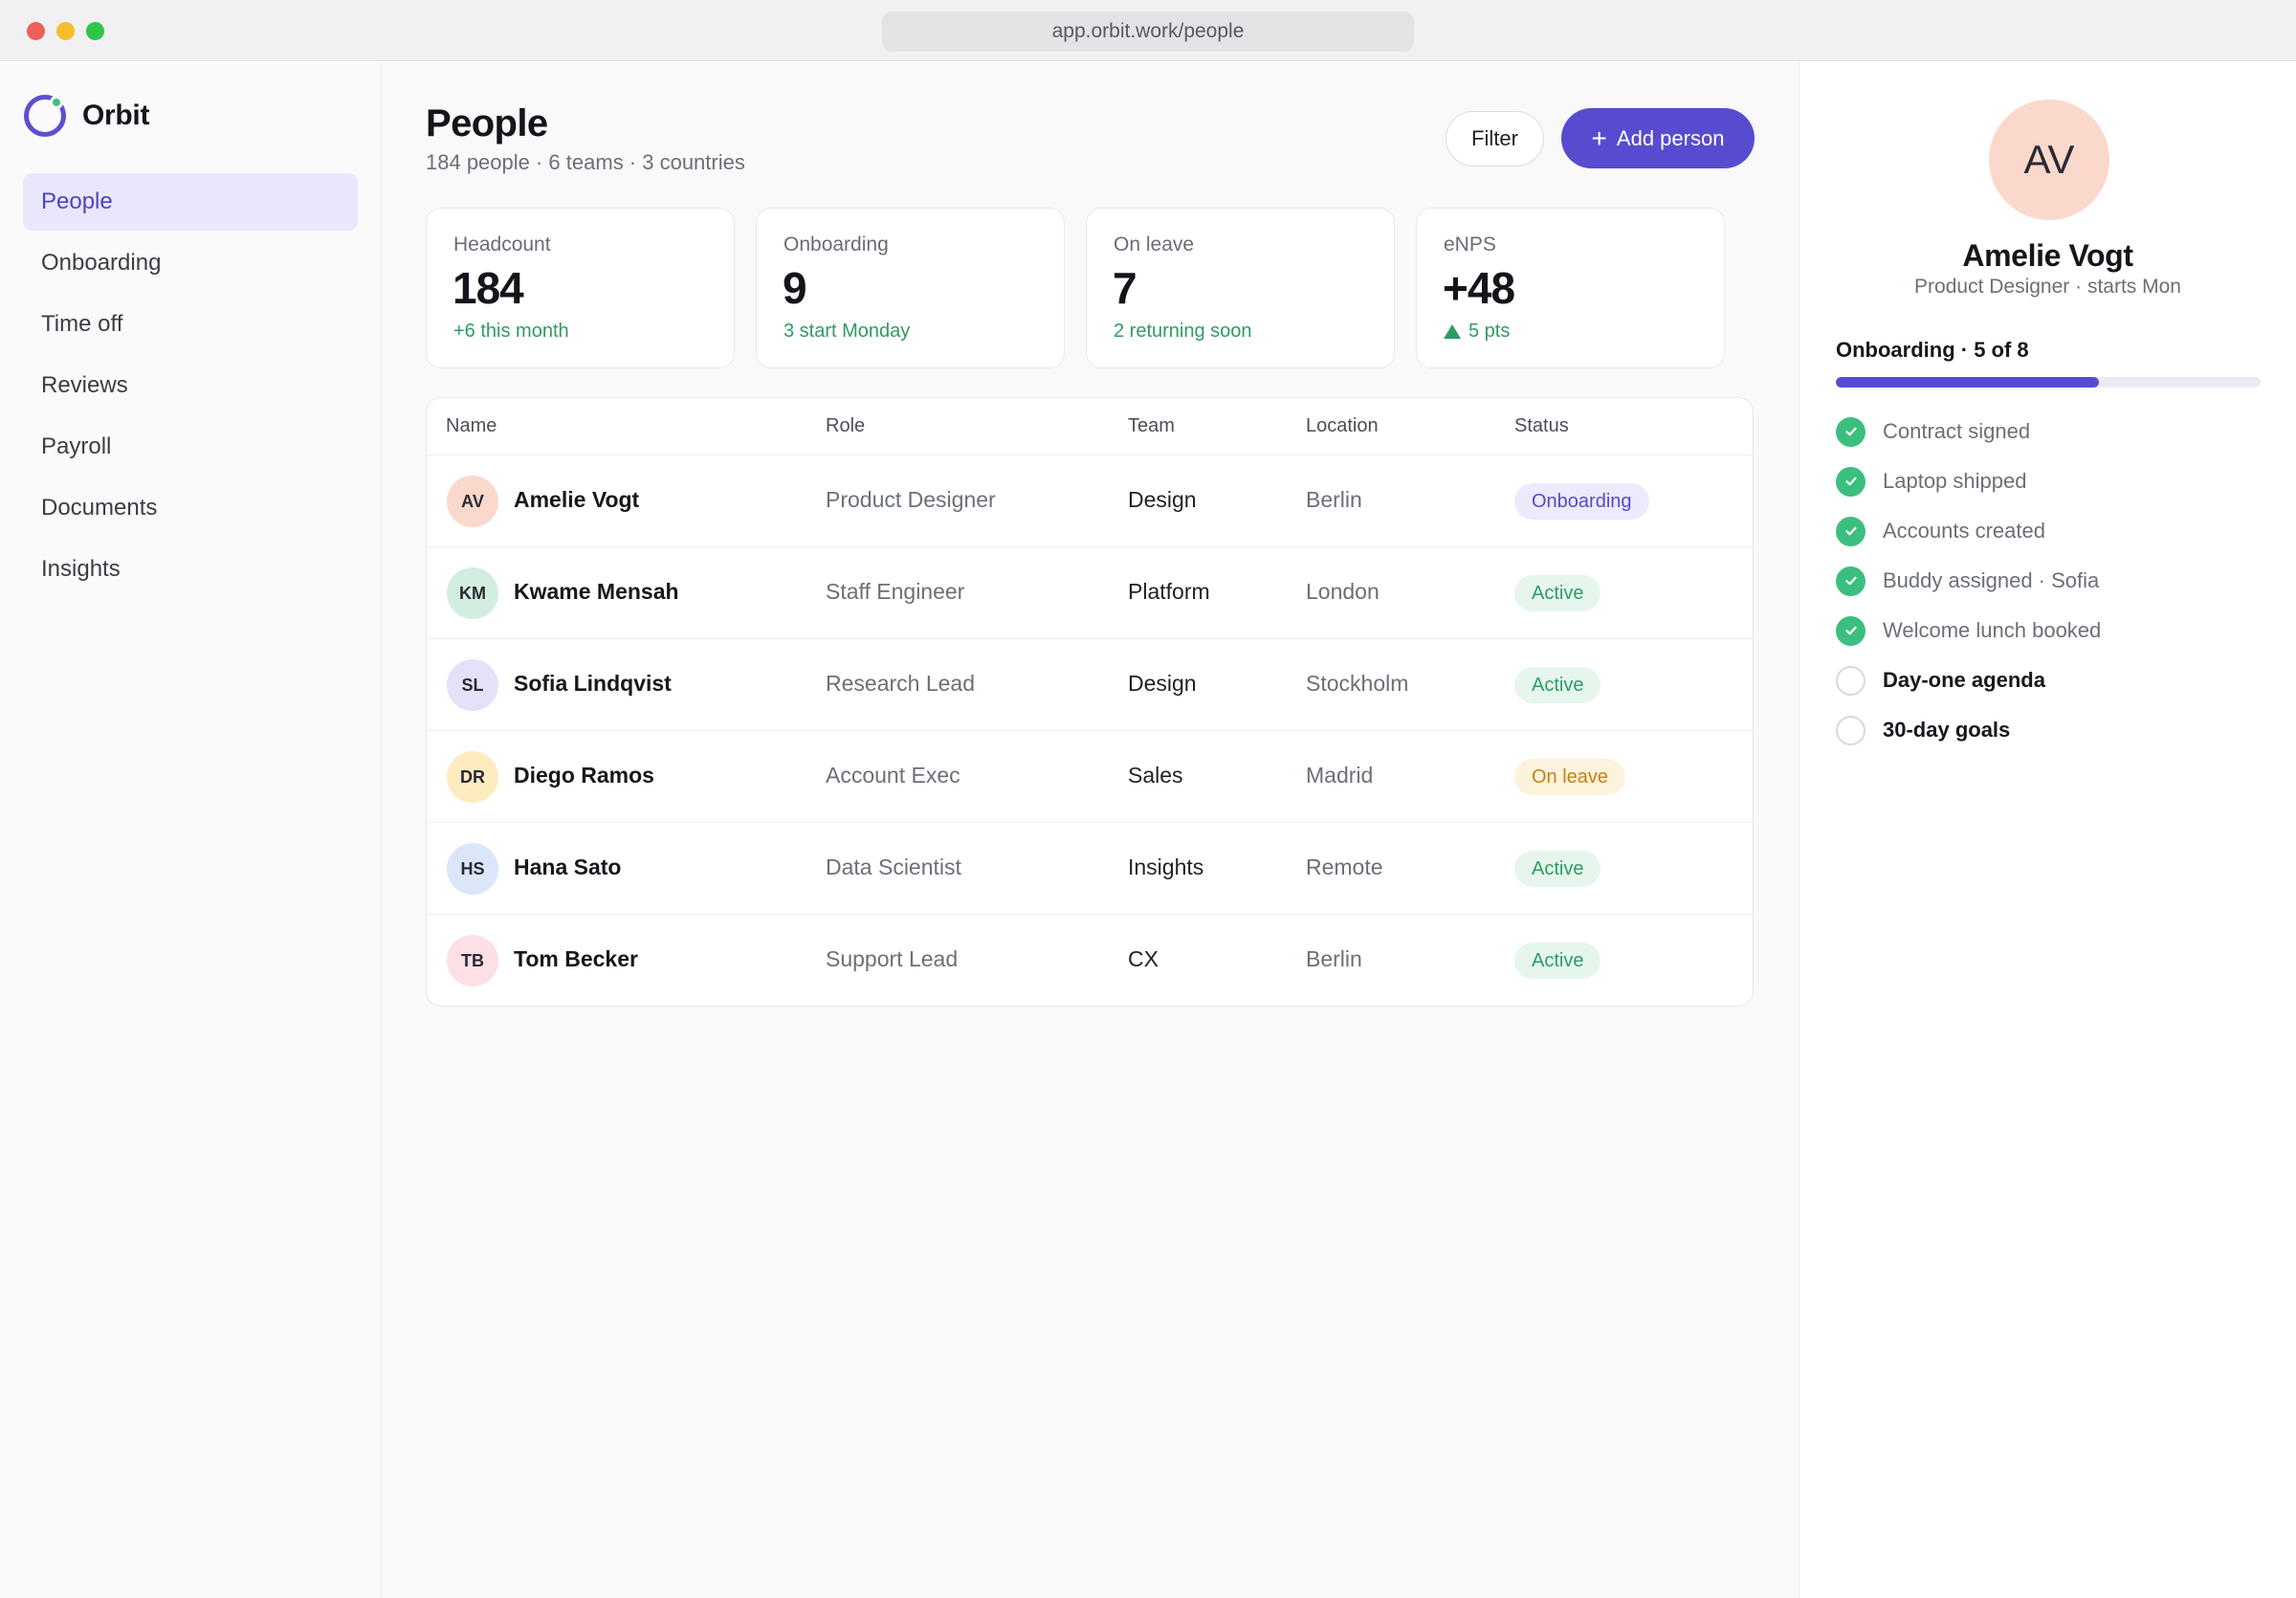 The image size is (2296, 1598). I want to click on stat-card-headcount: Headcount 184 +6 this month, so click(580, 288).